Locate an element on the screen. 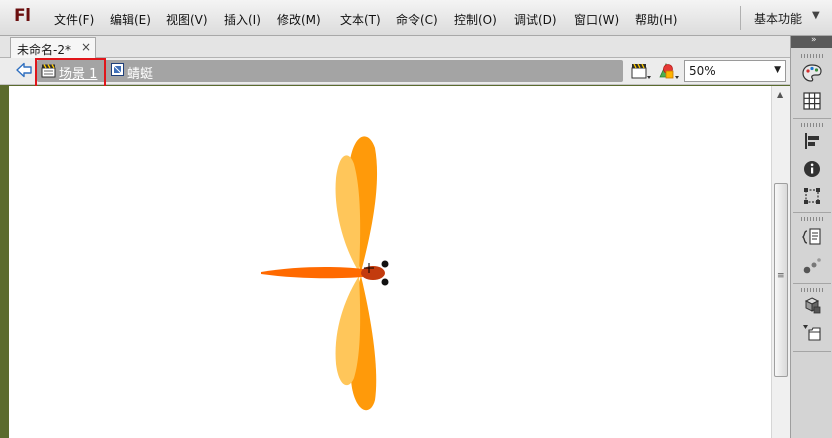  color-icon is located at coordinates (812, 73).